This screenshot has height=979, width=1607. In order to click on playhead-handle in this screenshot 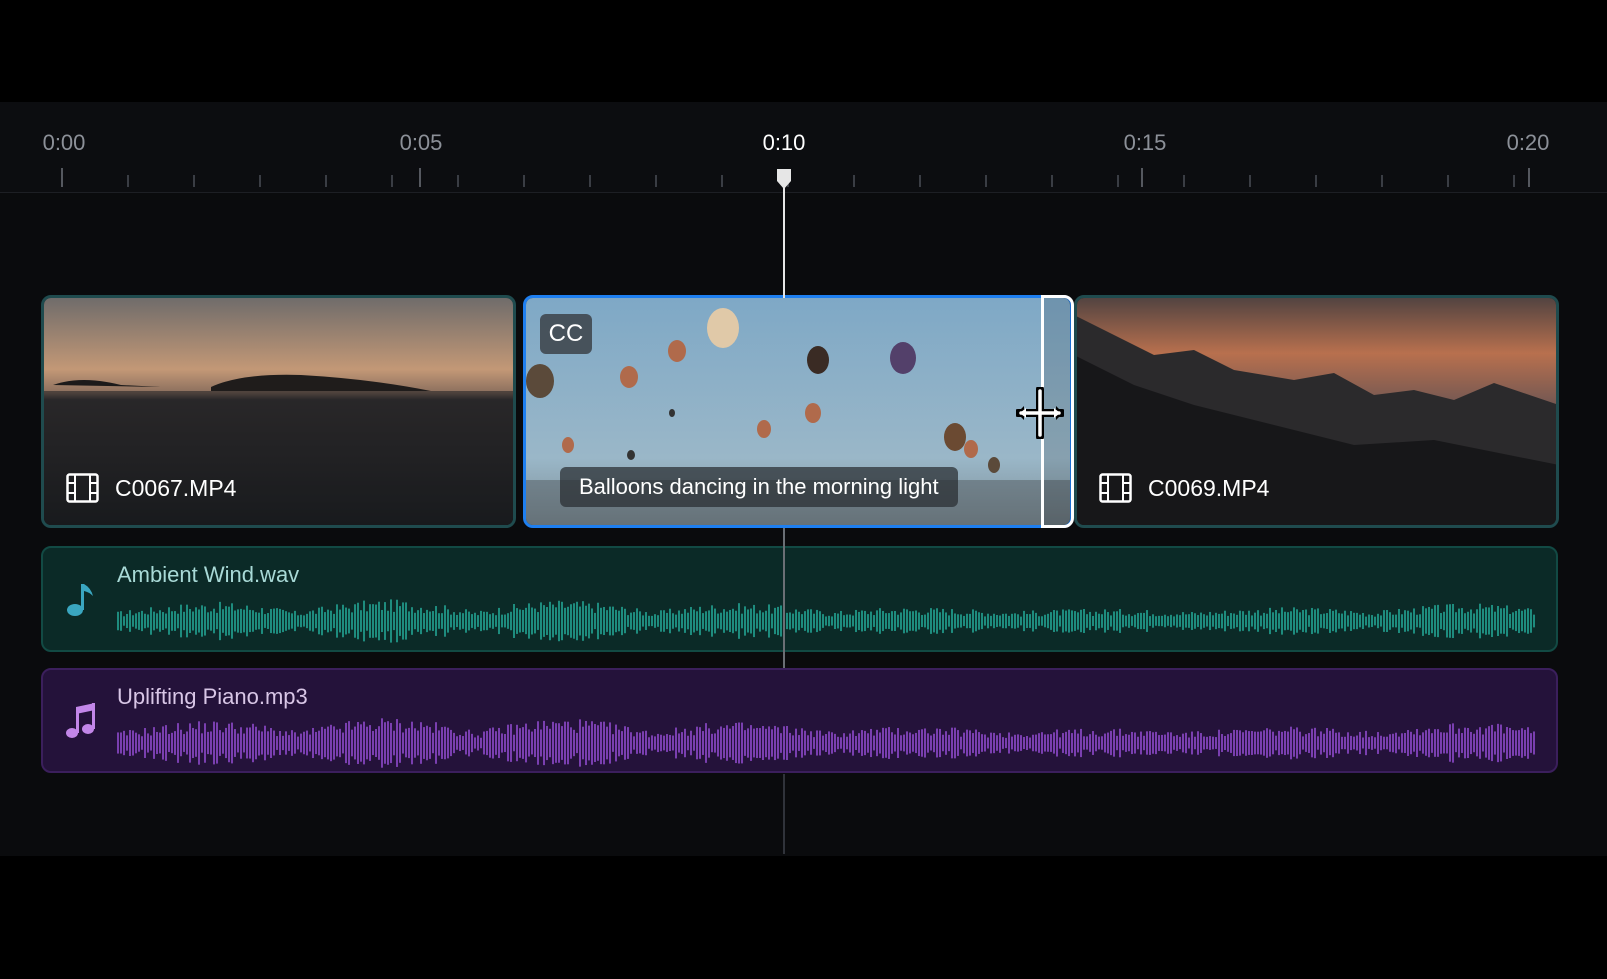, I will do `click(784, 179)`.